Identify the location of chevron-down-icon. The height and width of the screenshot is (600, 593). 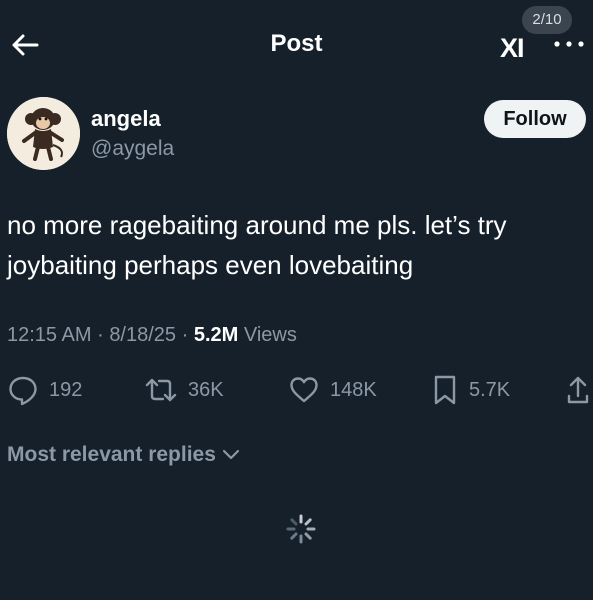
(231, 455).